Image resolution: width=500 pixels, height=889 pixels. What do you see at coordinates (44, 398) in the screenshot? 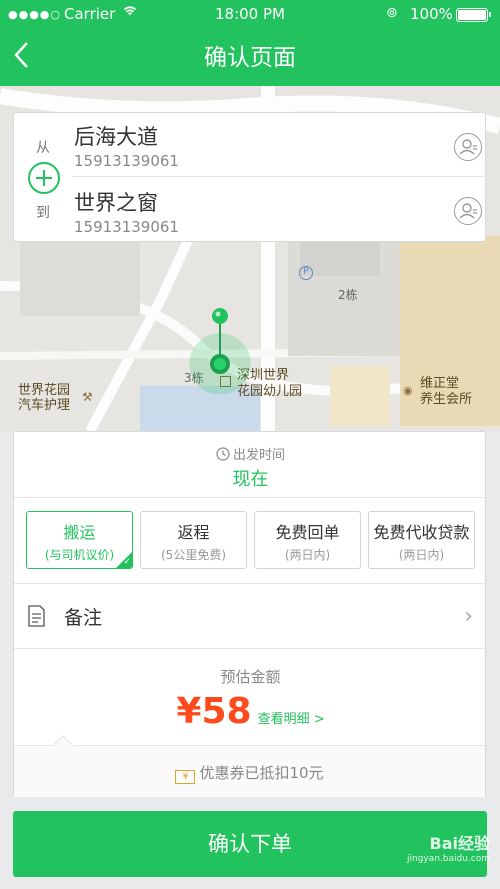
I see `map-label-car-care: 世界花园 汽车护理` at bounding box center [44, 398].